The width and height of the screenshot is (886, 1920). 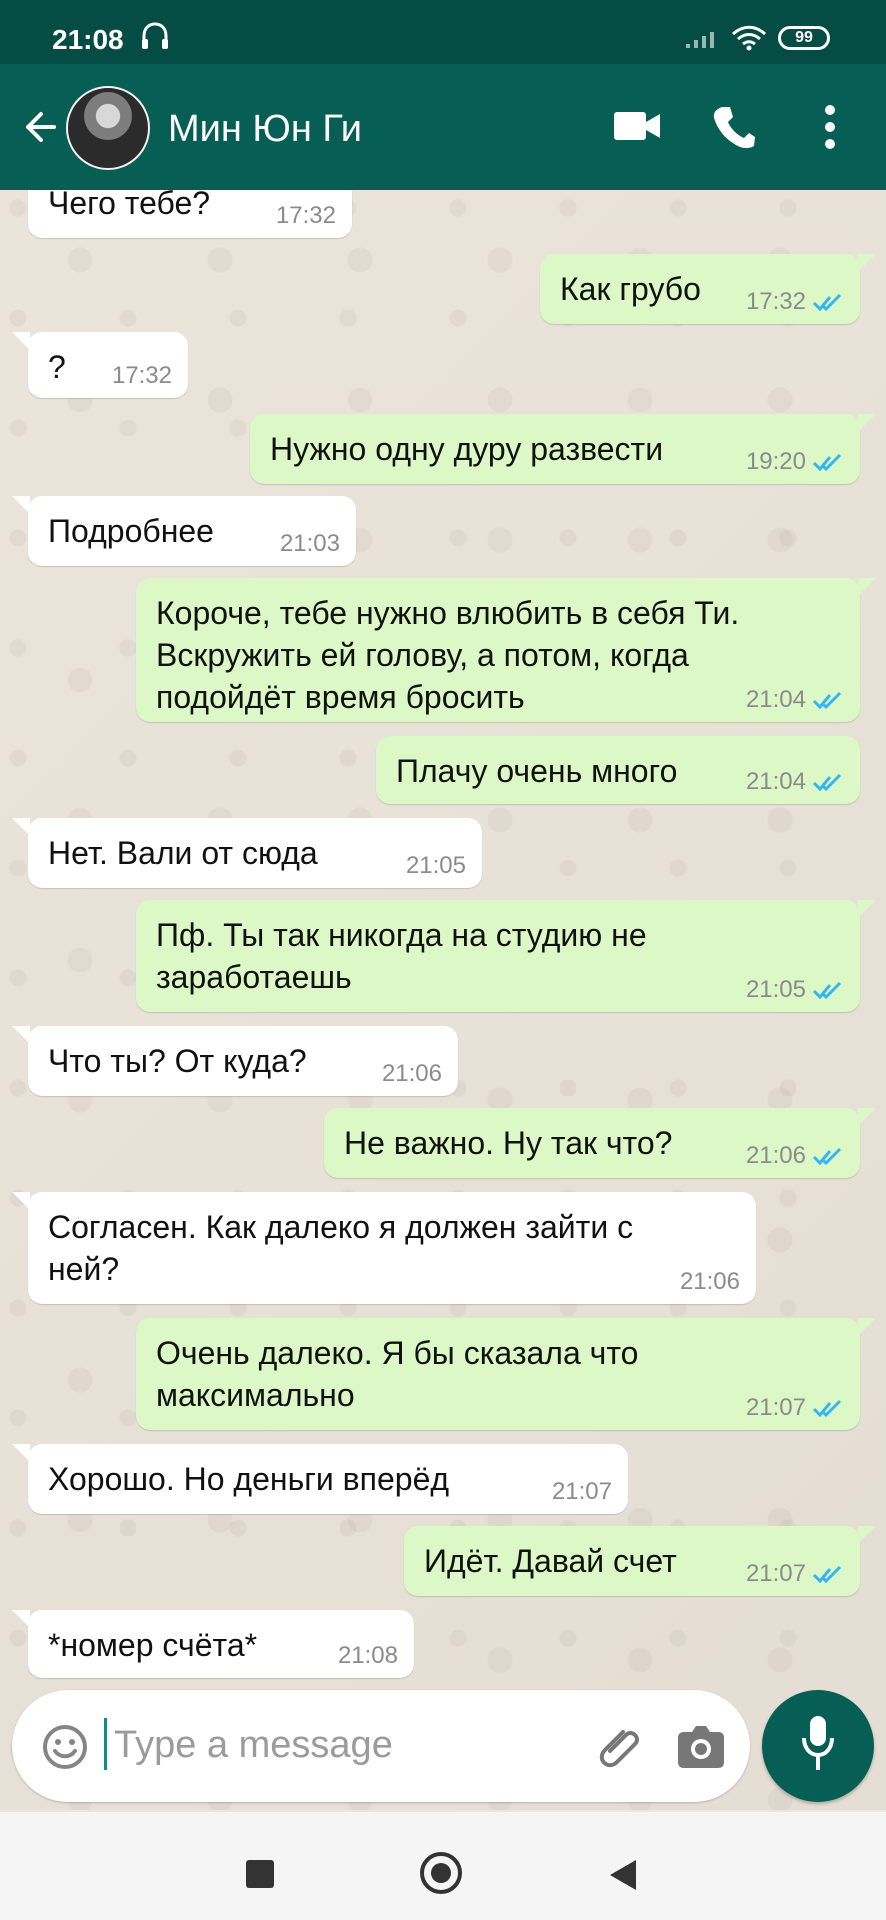 I want to click on headphones-icon, so click(x=155, y=35).